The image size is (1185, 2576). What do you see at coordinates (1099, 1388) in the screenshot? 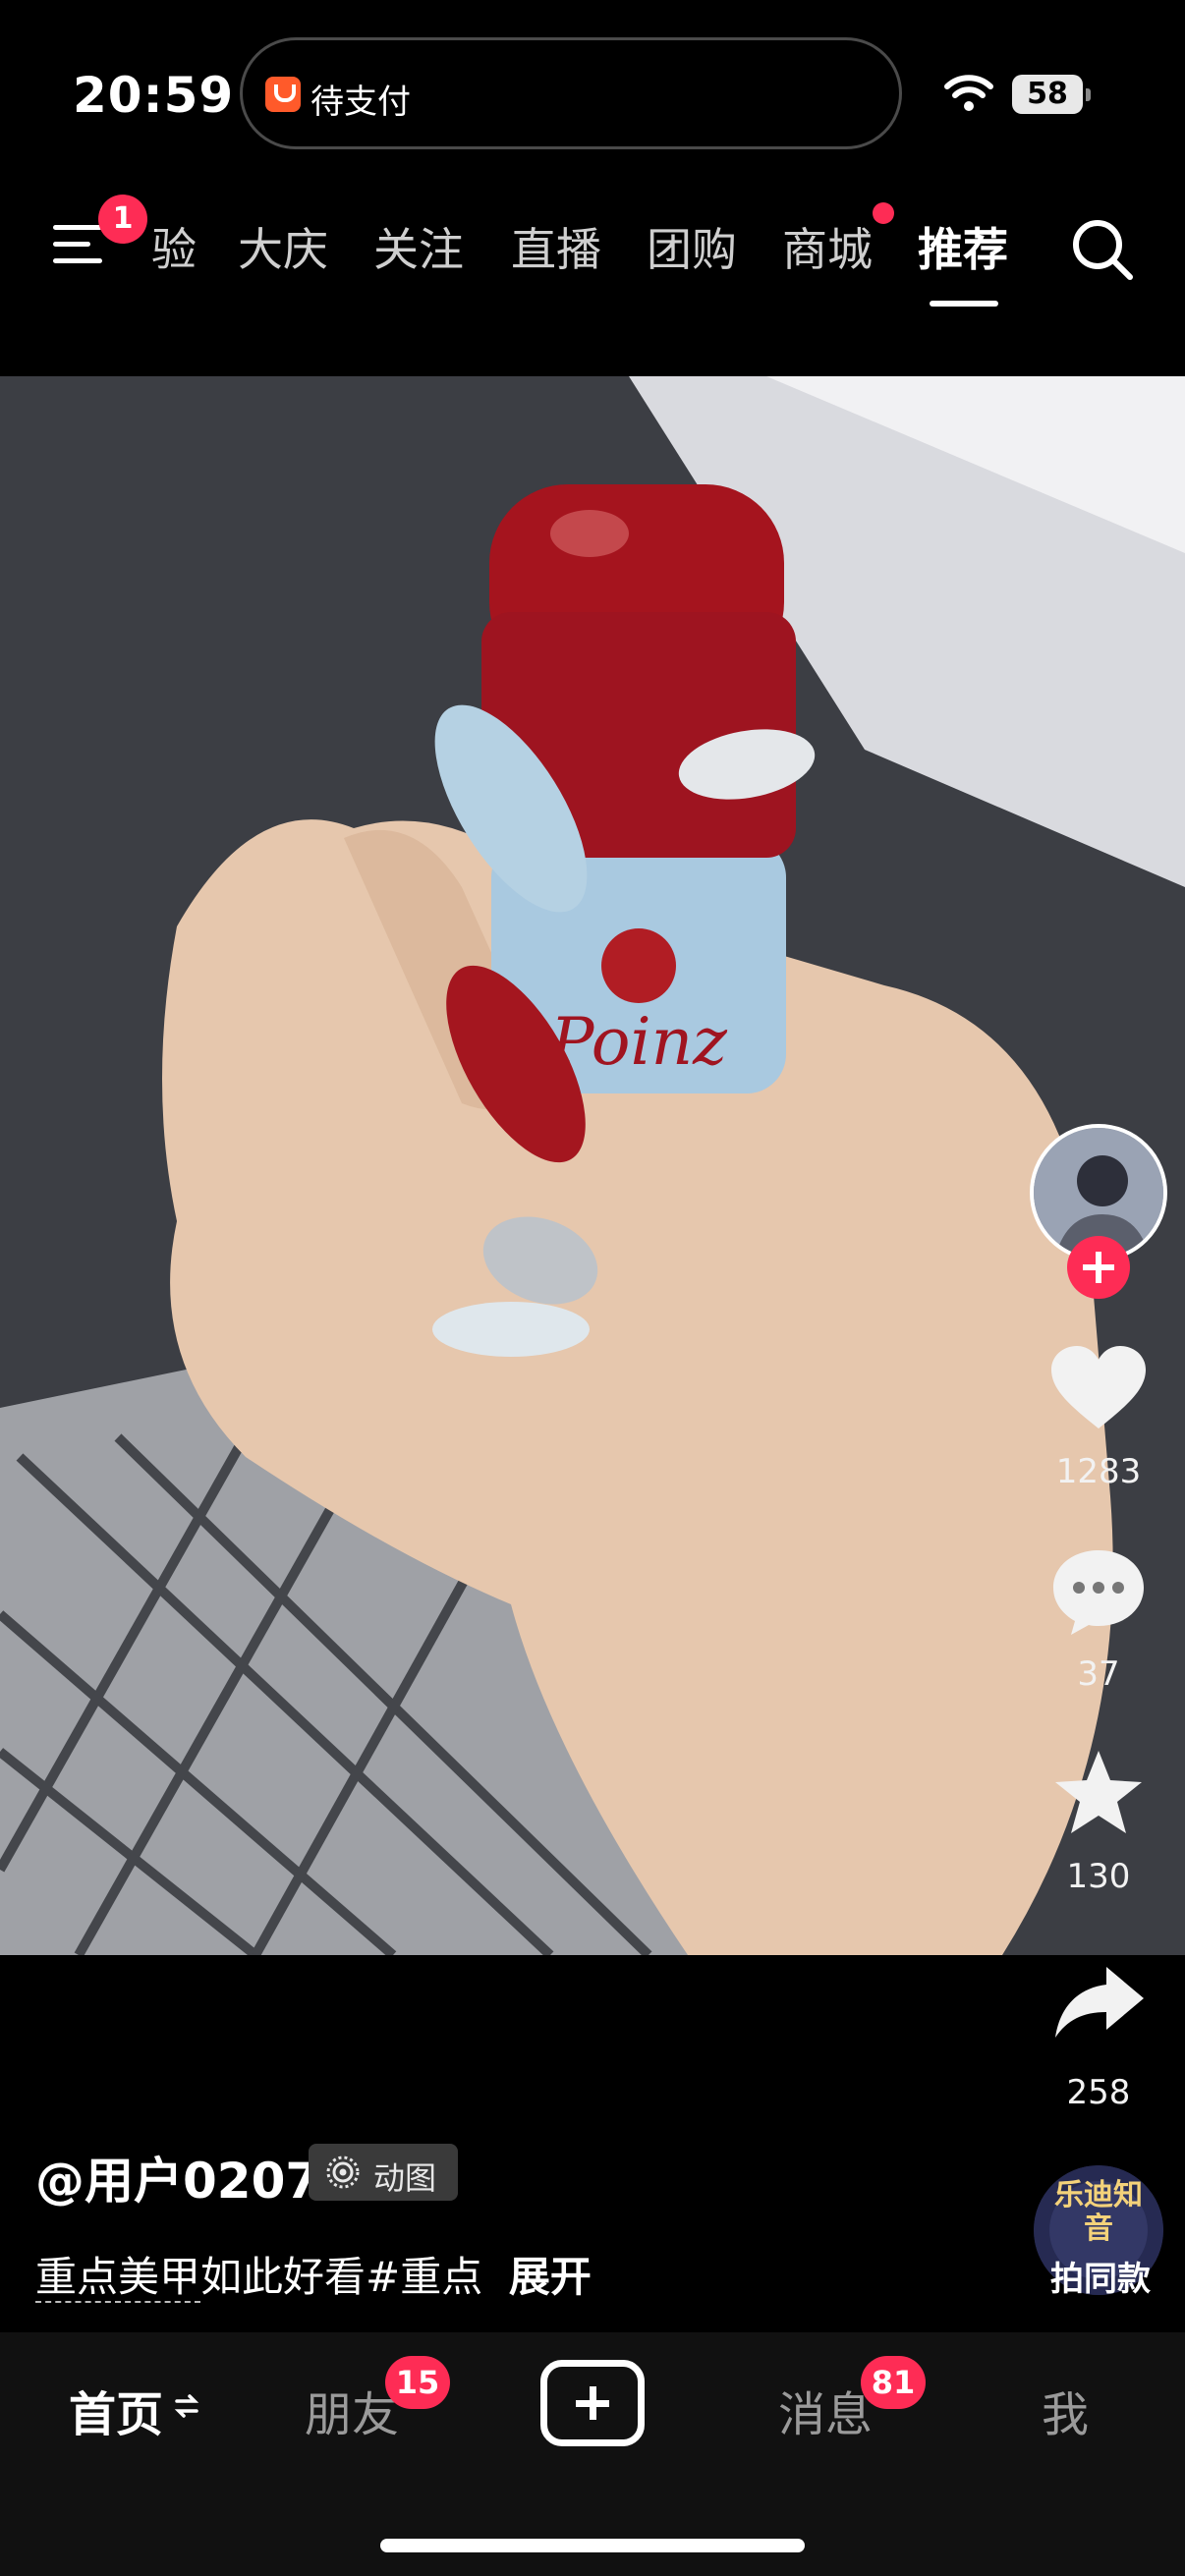
I see `like-icon` at bounding box center [1099, 1388].